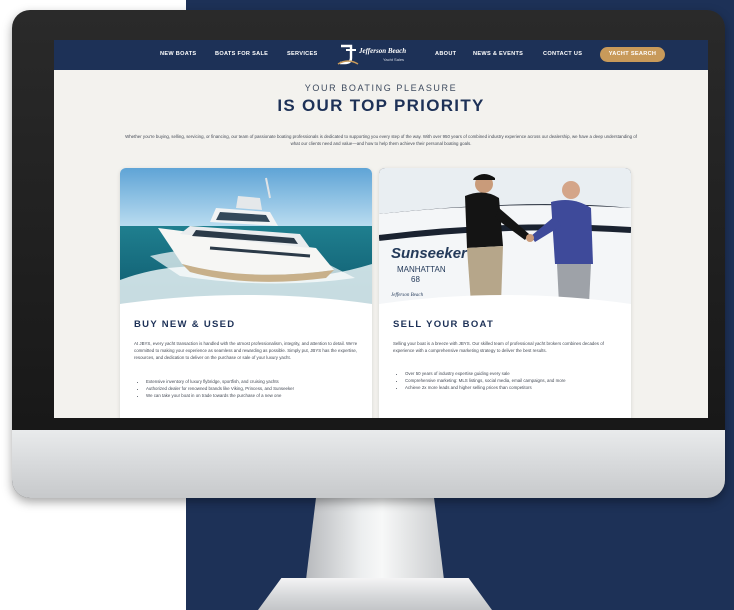 This screenshot has height=610, width=734. I want to click on yacht-cruising-image, so click(246, 236).